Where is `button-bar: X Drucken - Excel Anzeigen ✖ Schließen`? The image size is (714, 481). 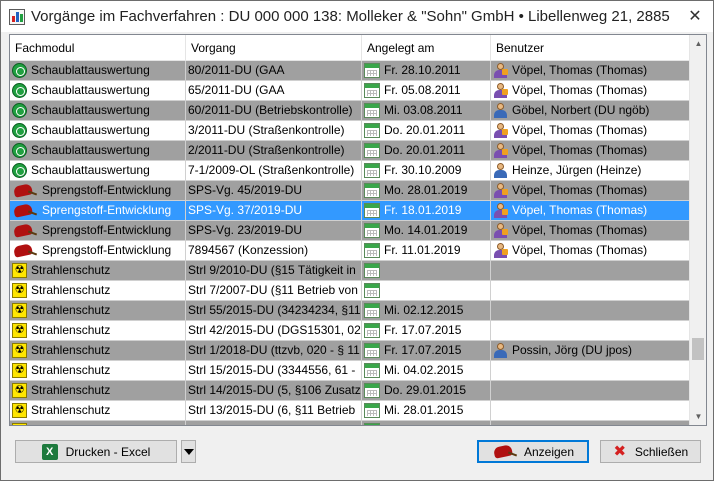 button-bar: X Drucken - Excel Anzeigen ✖ Schließen is located at coordinates (357, 456).